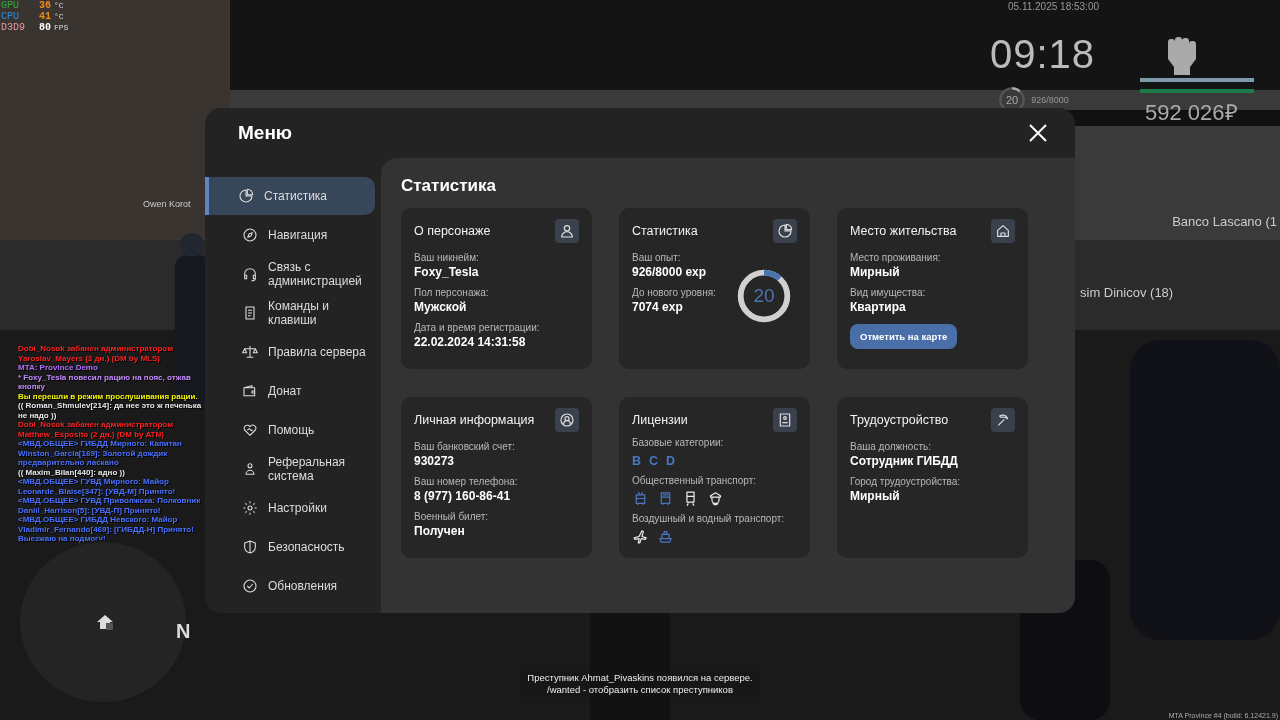 This screenshot has width=1280, height=720. I want to click on sidebar-item: Связь с администрацией, so click(290, 274).